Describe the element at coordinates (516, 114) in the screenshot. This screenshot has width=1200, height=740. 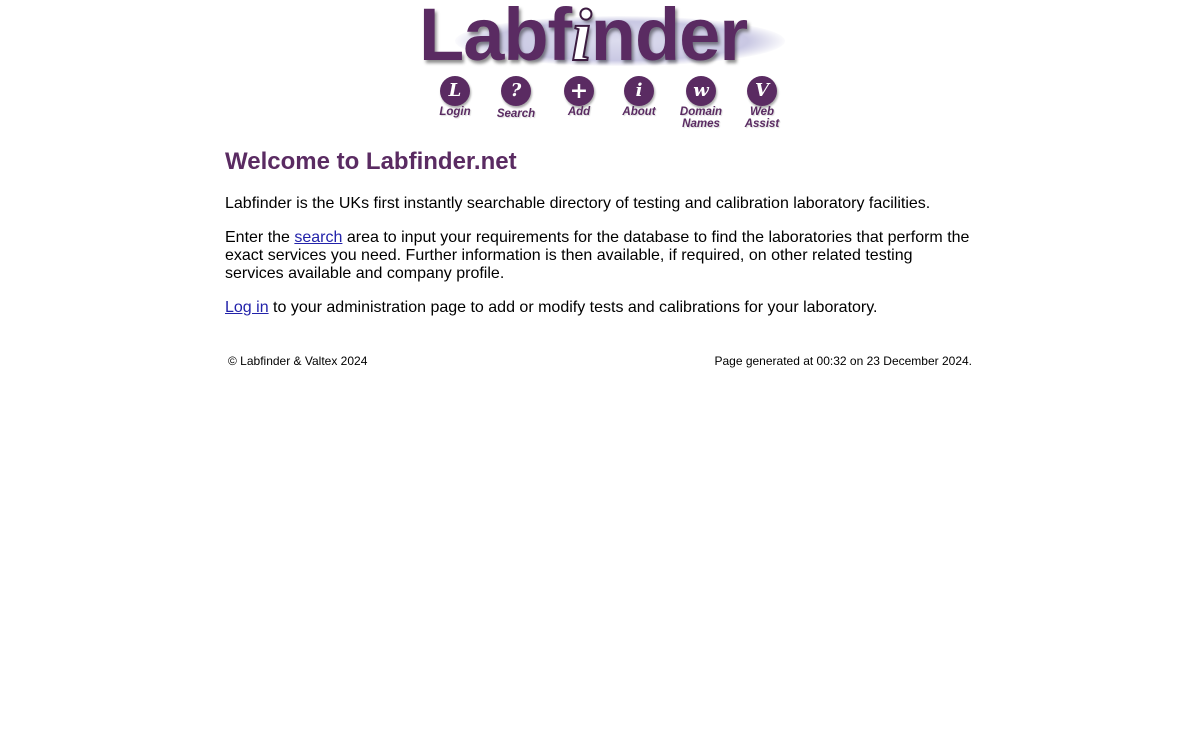
I see `nav-search-label: Search` at that location.